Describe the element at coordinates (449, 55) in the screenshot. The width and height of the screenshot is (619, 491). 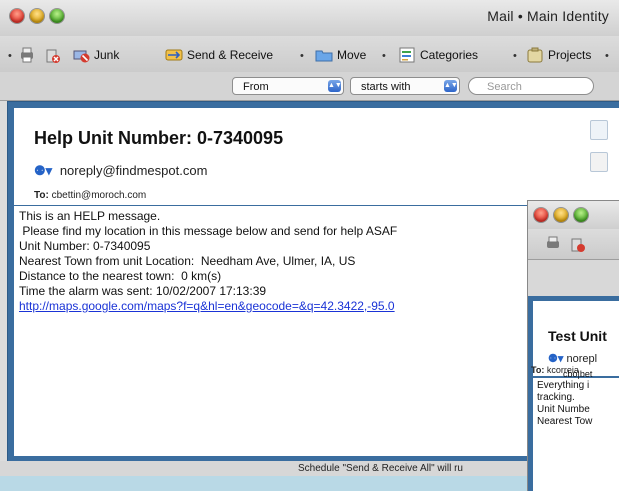
I see `categories-label: Categories` at that location.